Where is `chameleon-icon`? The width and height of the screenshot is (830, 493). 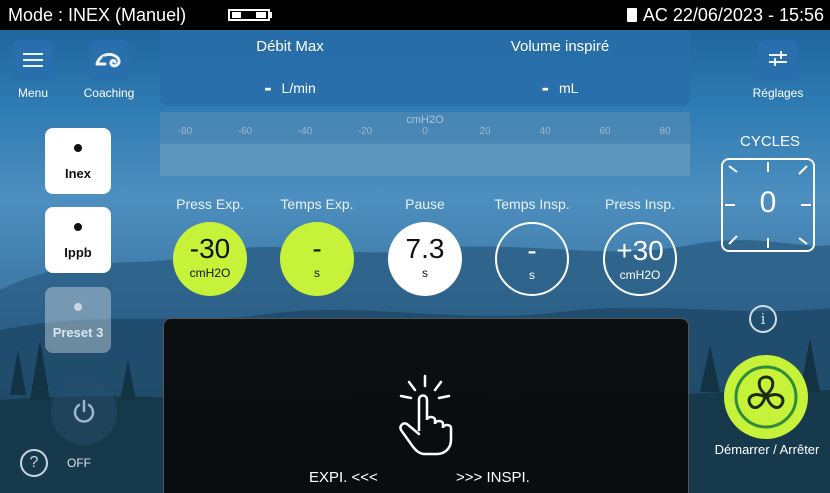
chameleon-icon is located at coordinates (108, 60).